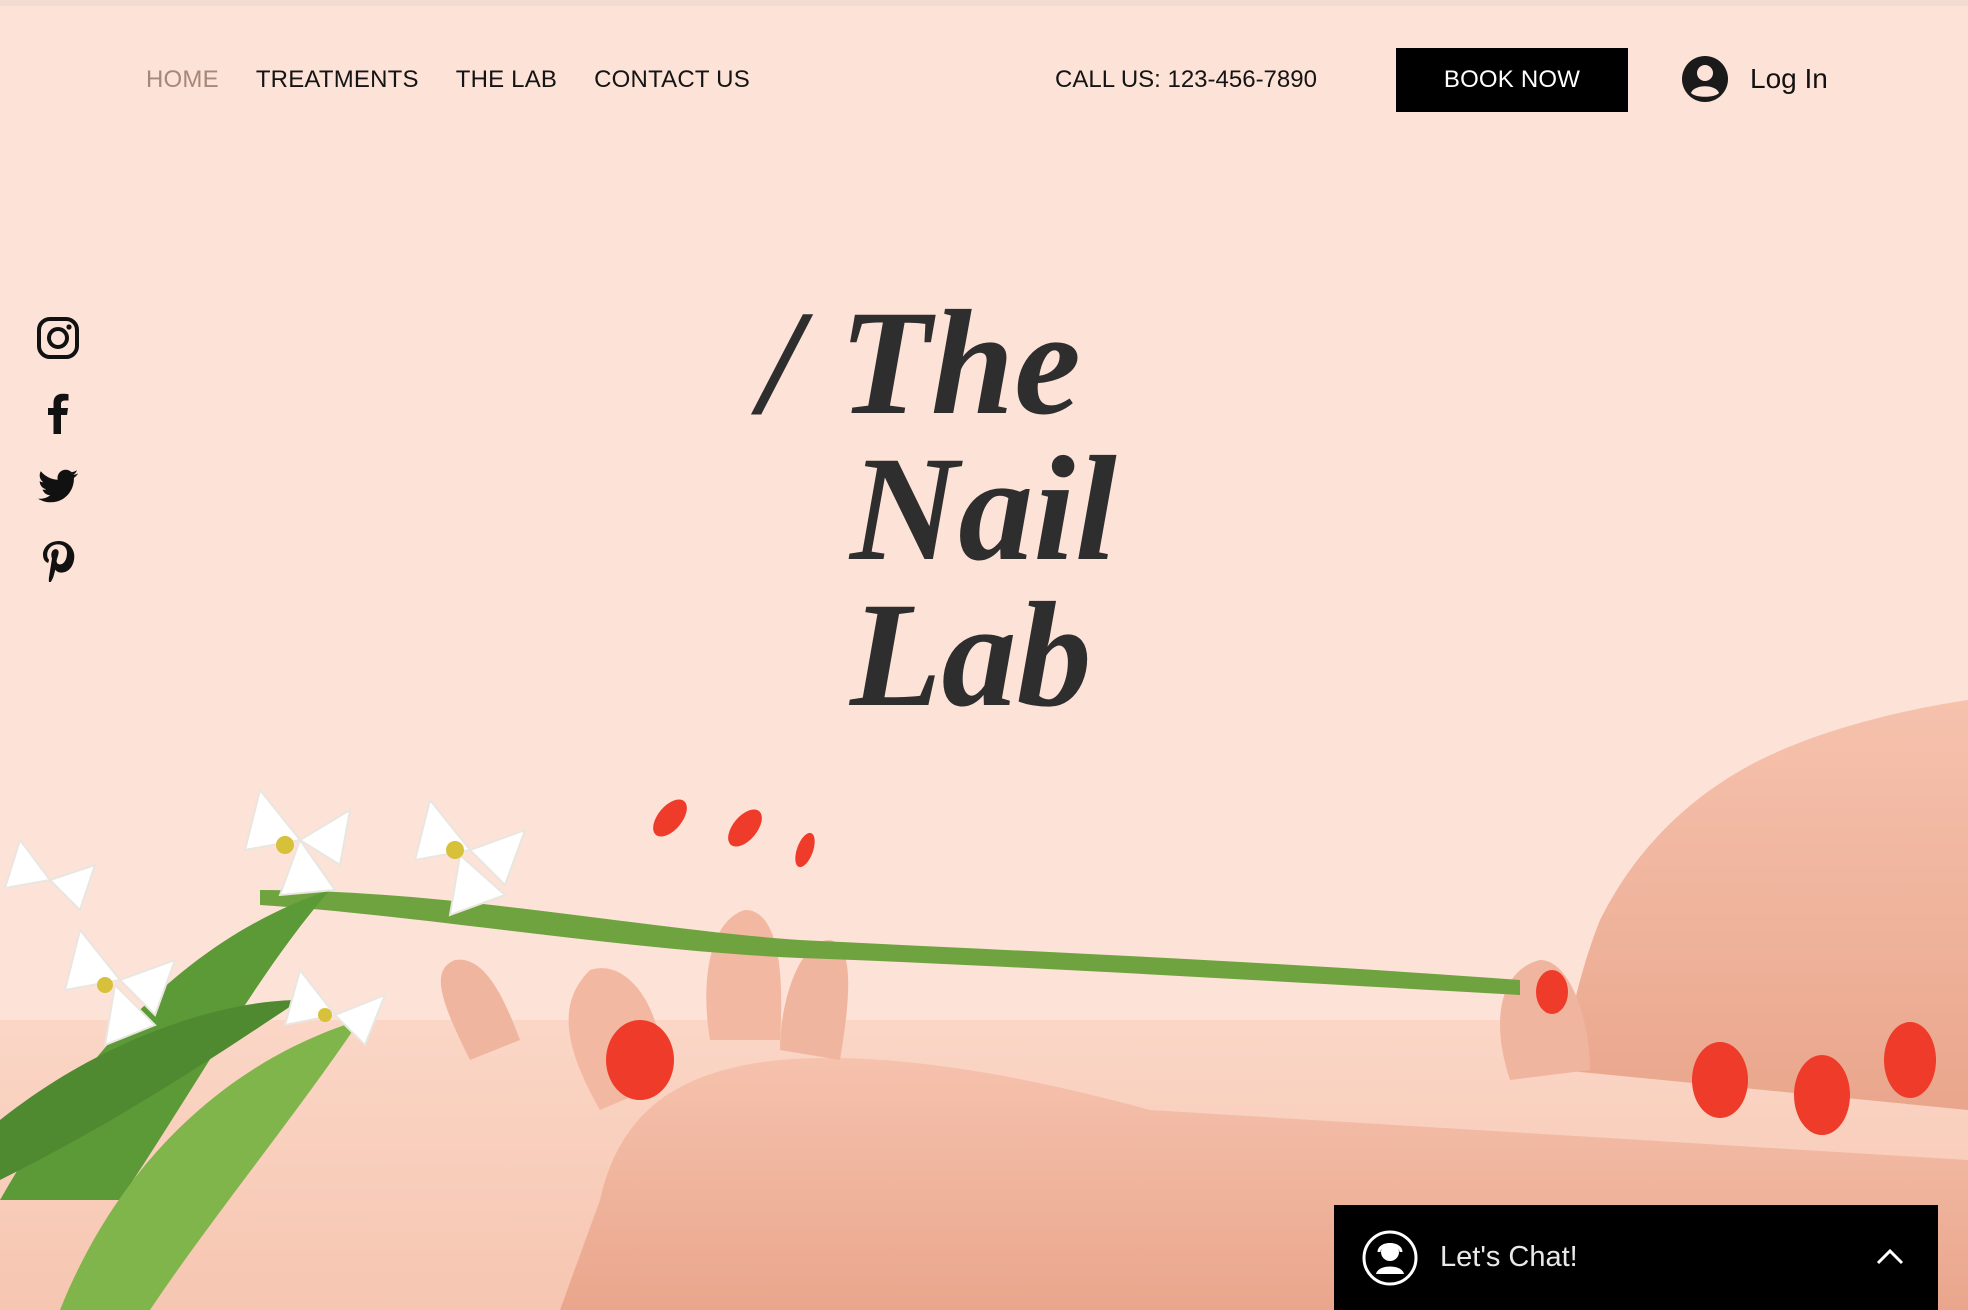 The height and width of the screenshot is (1310, 1968). What do you see at coordinates (1512, 80) in the screenshot?
I see `book-now-button: BOOK NOW` at bounding box center [1512, 80].